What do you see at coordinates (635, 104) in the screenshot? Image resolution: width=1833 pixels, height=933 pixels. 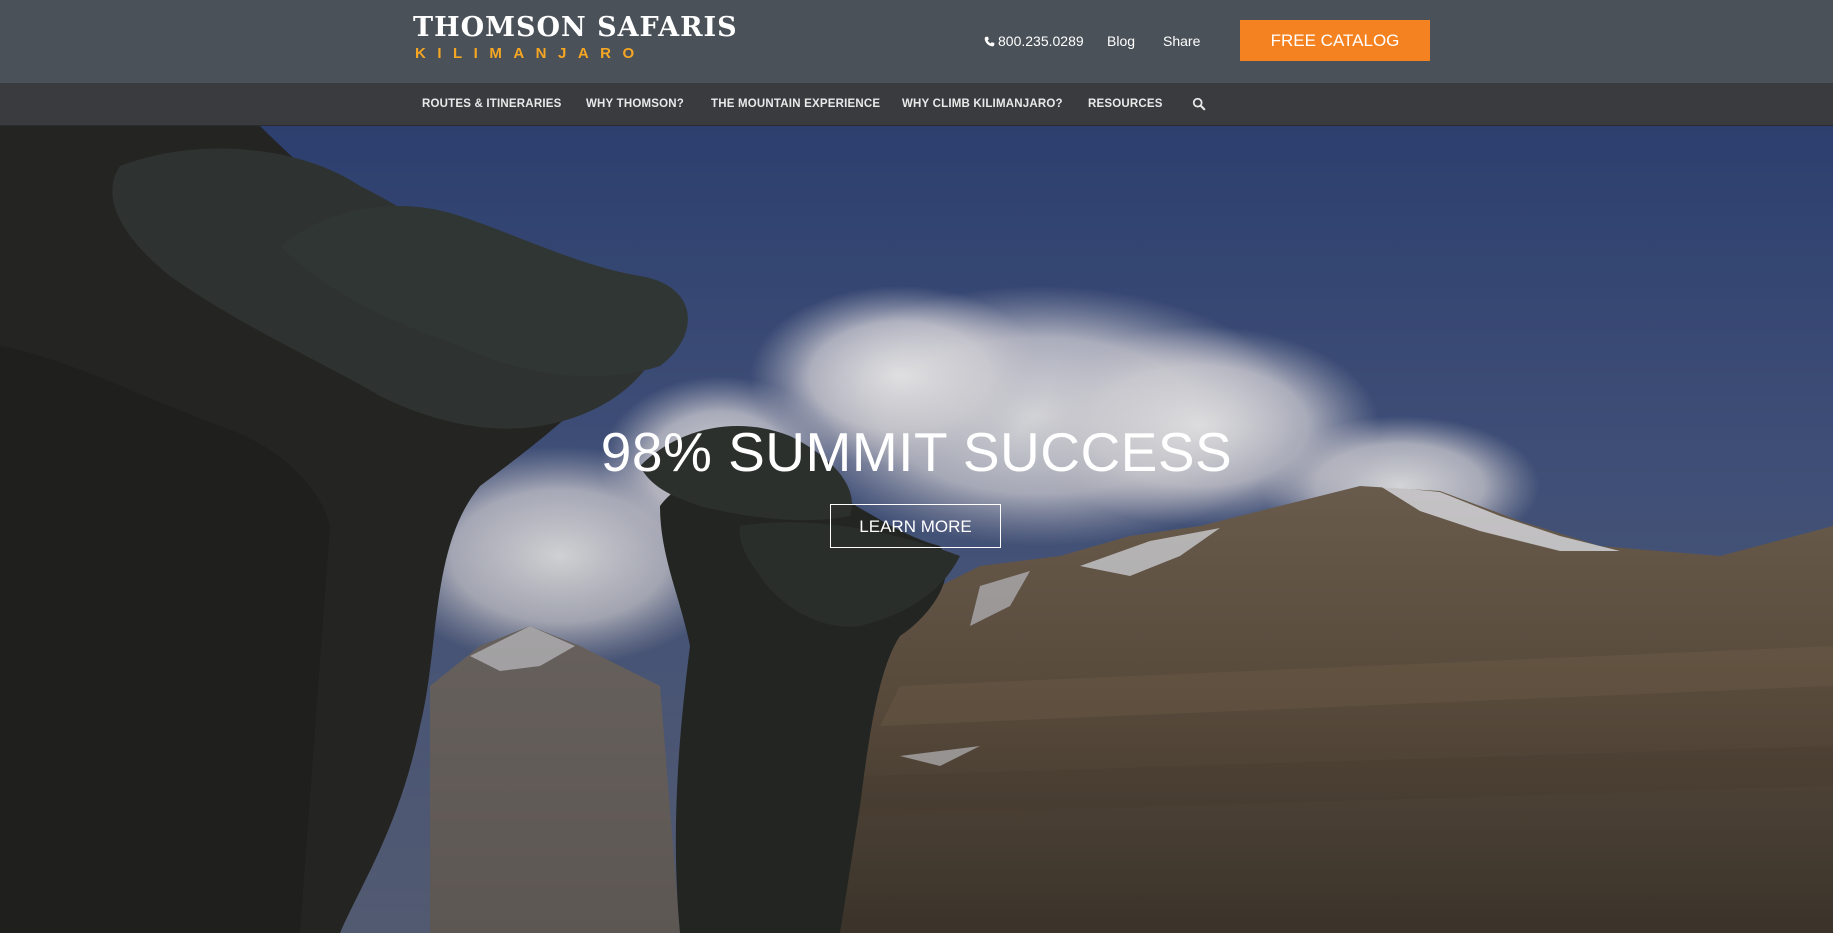 I see `nav-item-why-thomson: WHY THOMSON?` at bounding box center [635, 104].